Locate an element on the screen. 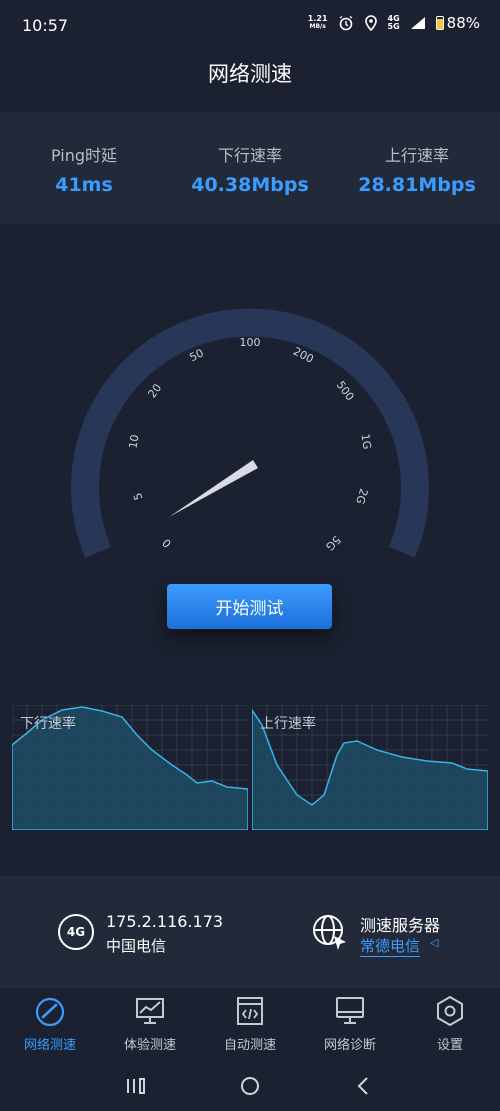 The image size is (500, 1111). nav-label: 设置 is located at coordinates (449, 1045).